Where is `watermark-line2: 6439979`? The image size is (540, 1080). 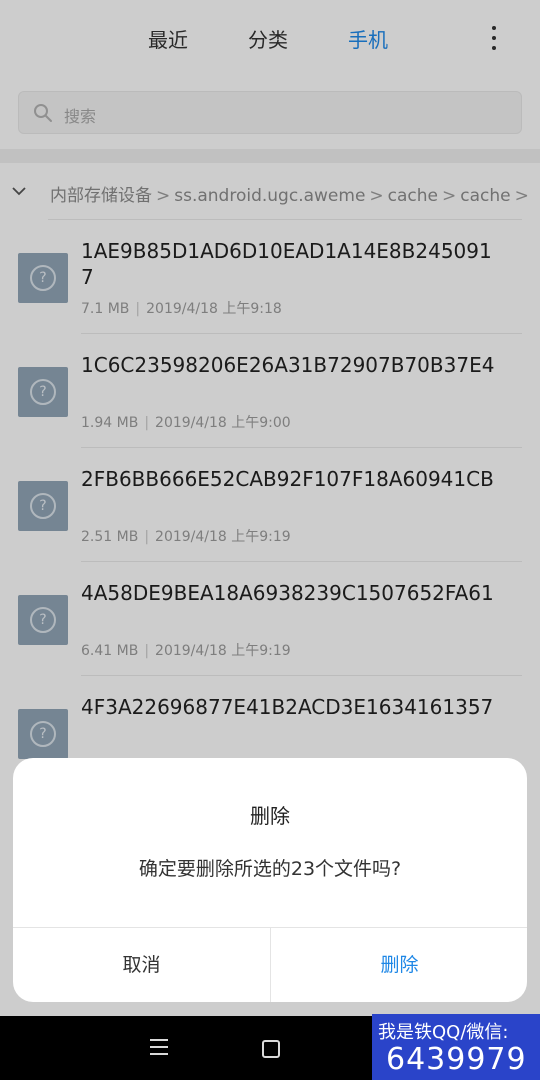
watermark-line2: 6439979 is located at coordinates (456, 1059).